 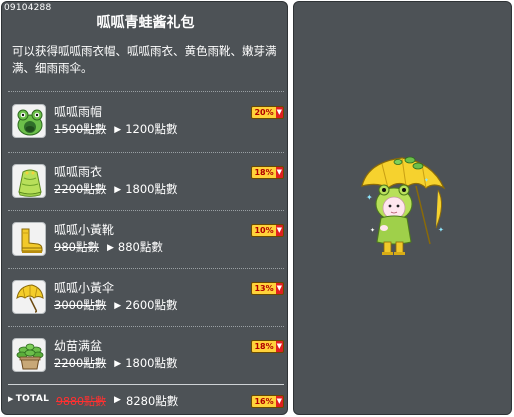 What do you see at coordinates (29, 355) in the screenshot?
I see `sprout-pot-icon` at bounding box center [29, 355].